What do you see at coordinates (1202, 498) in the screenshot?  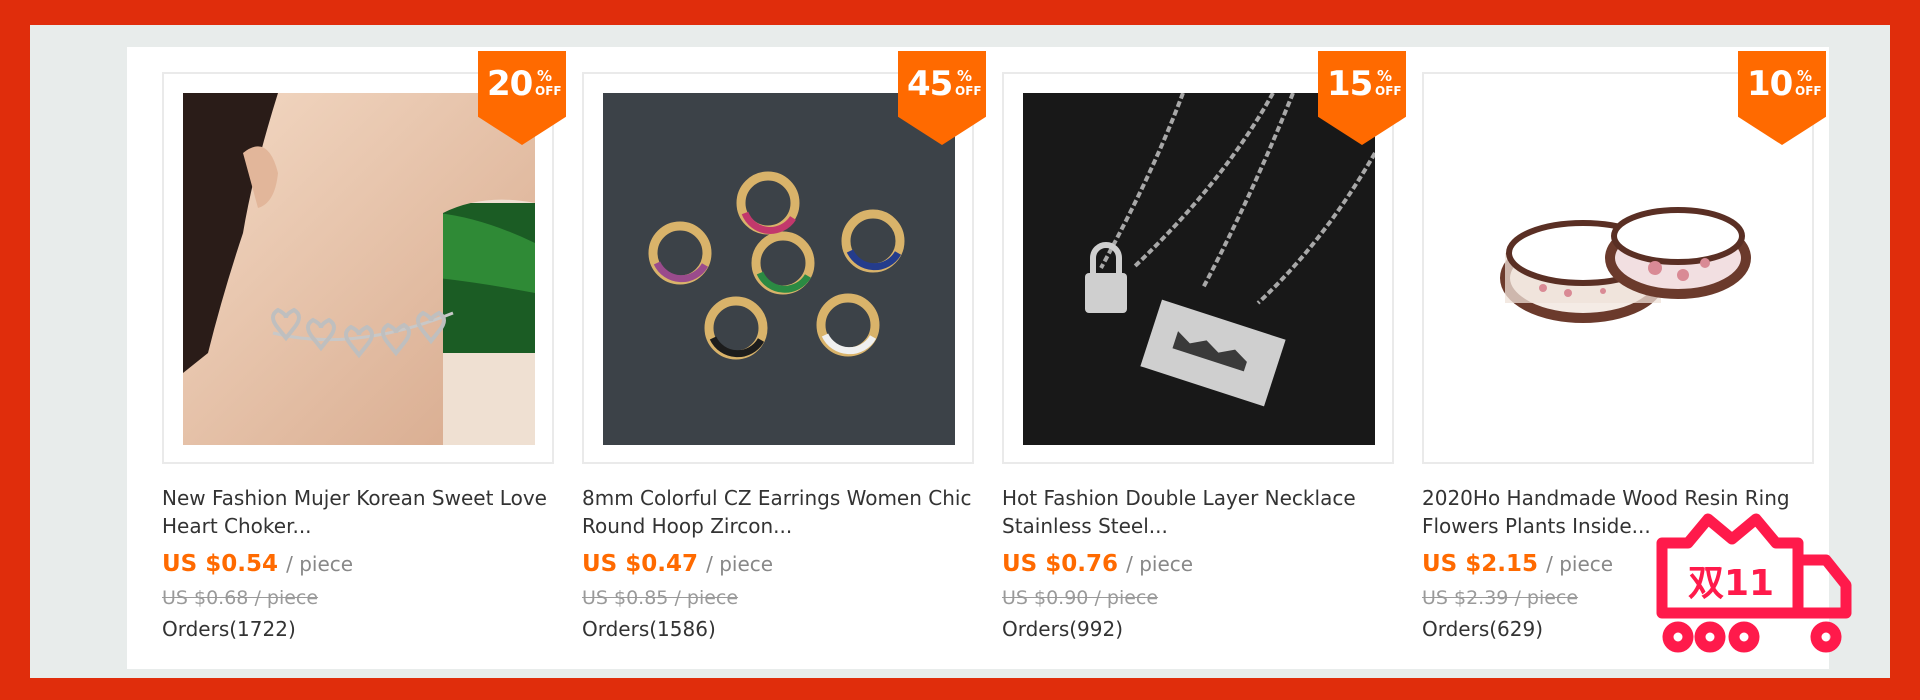 I see `product-title-line-1: Hot Fashion Double Layer Necklace` at bounding box center [1202, 498].